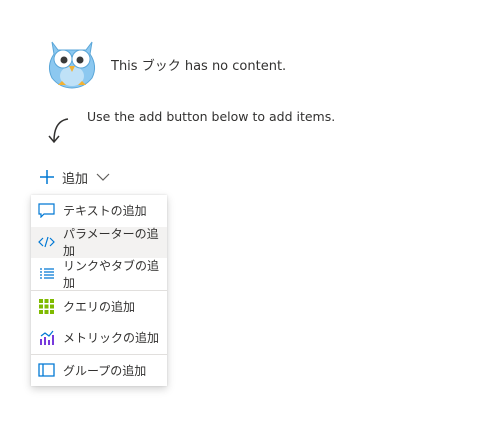 The height and width of the screenshot is (439, 496). Describe the element at coordinates (103, 177) in the screenshot. I see `chevron-down-icon` at that location.